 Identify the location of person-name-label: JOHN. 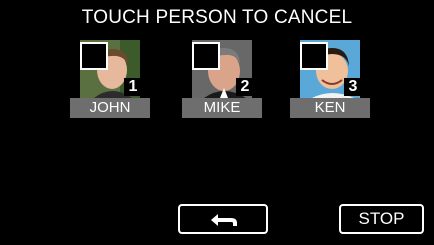
(110, 108).